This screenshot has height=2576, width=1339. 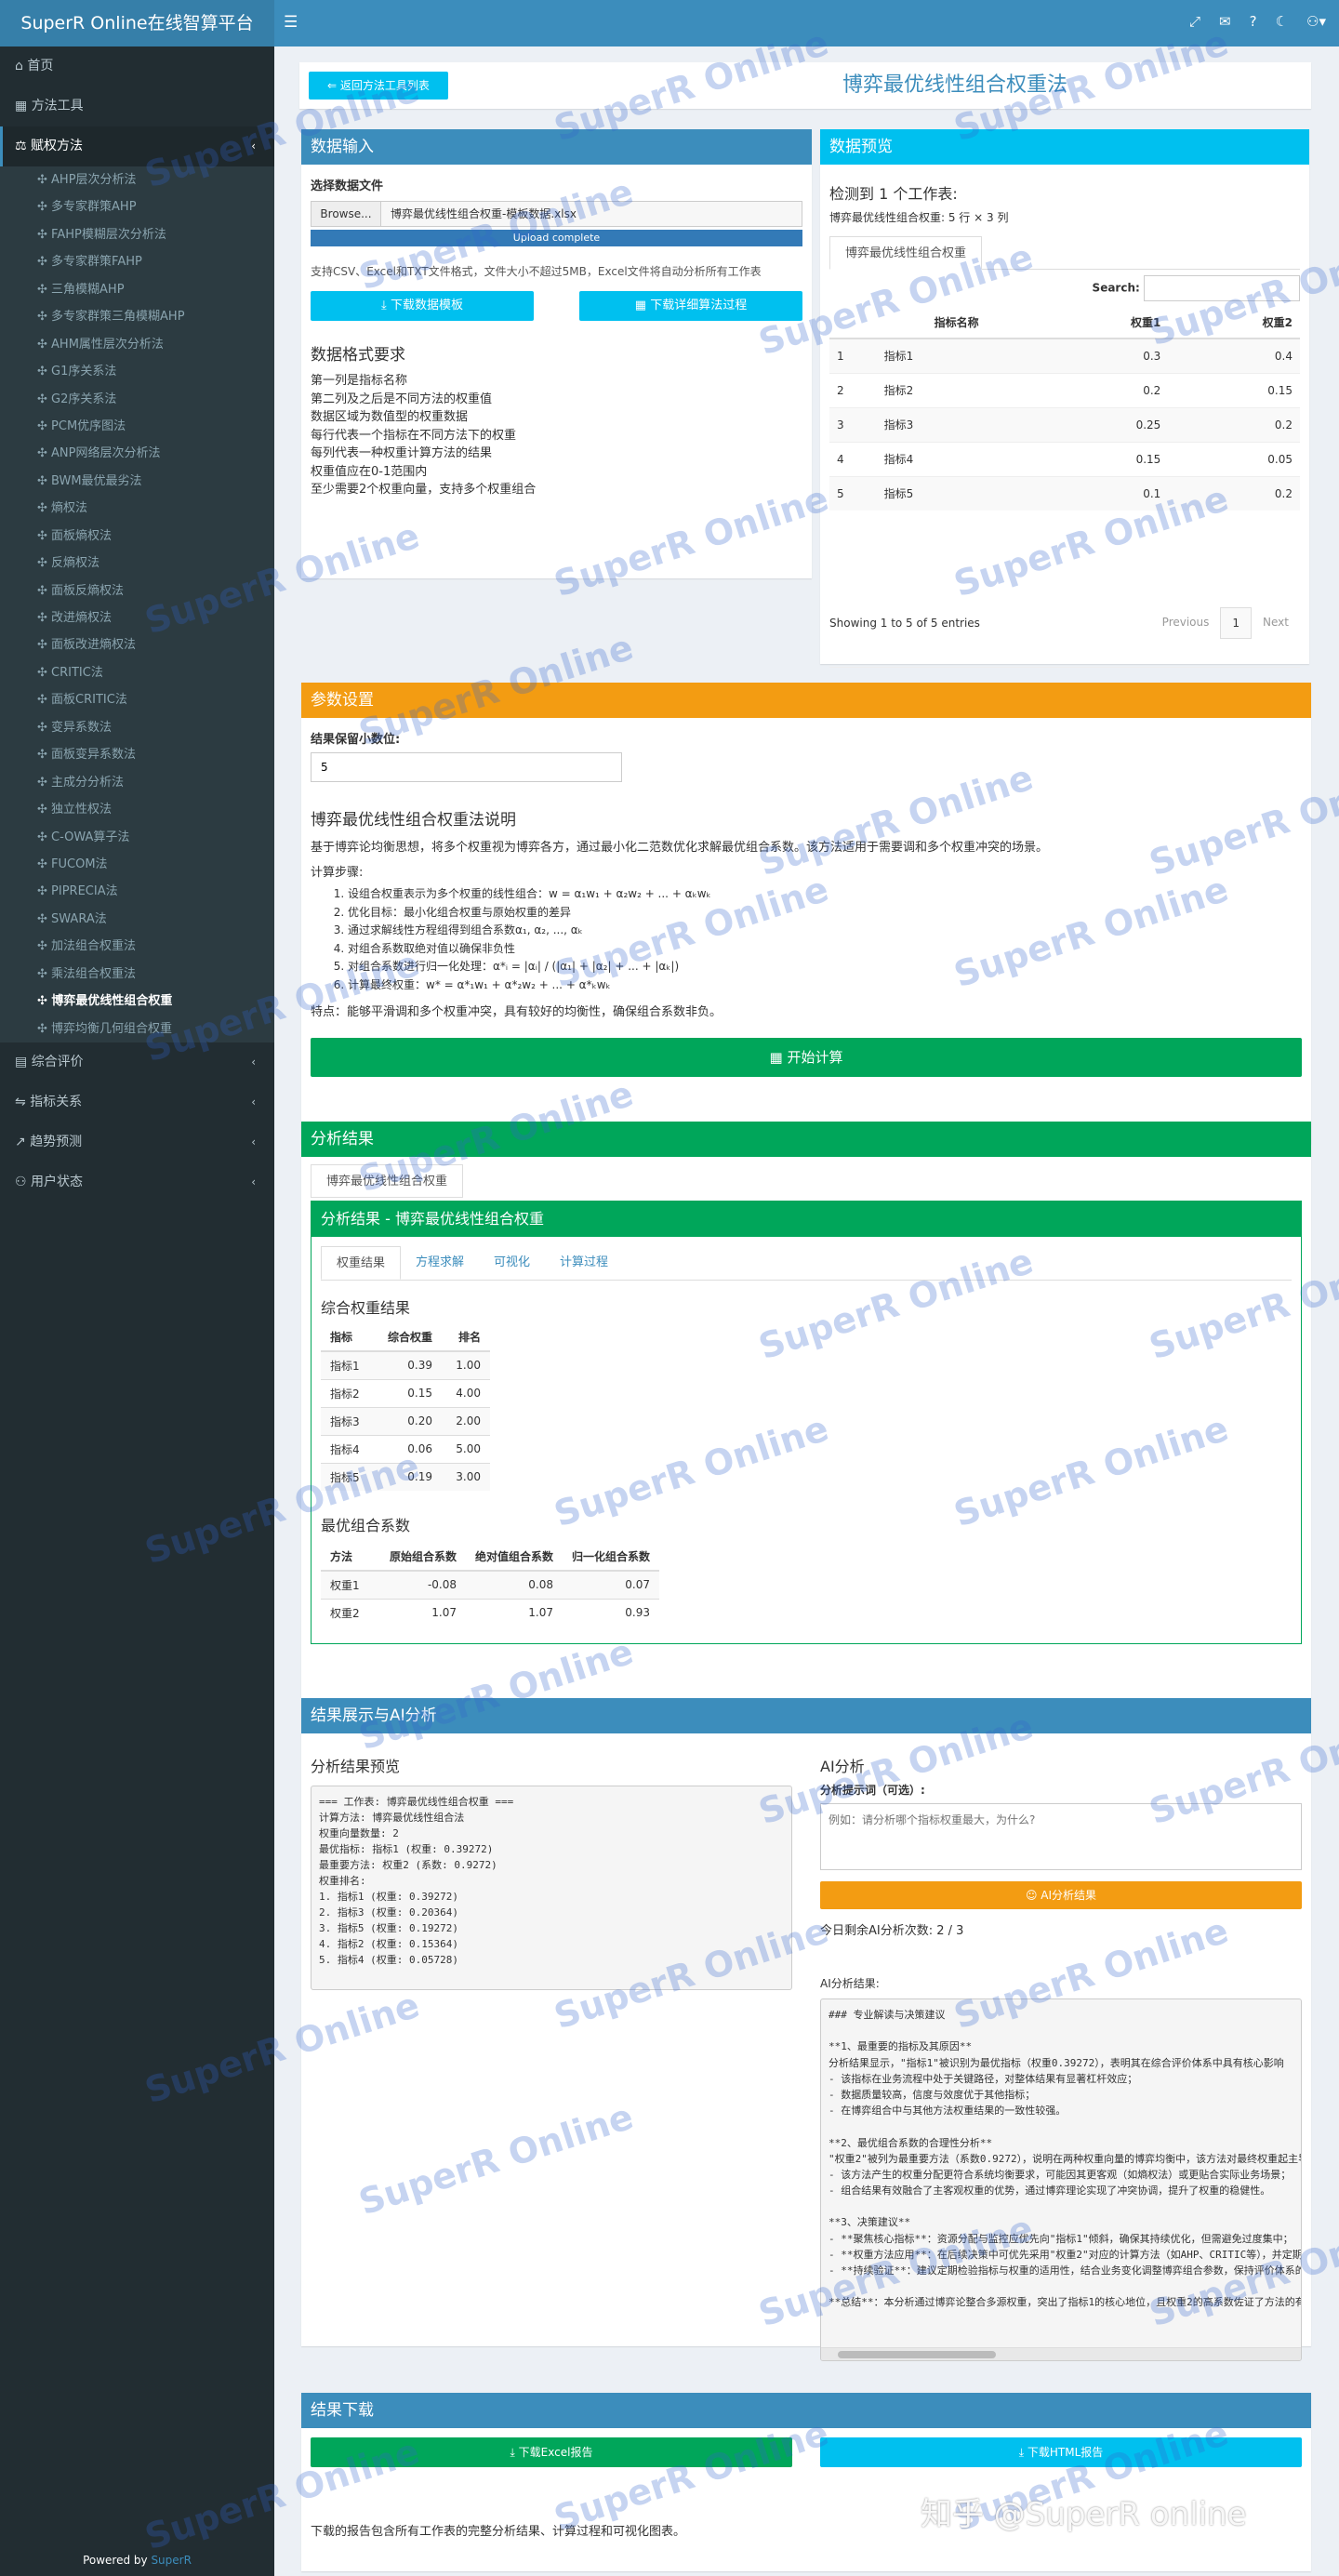 I want to click on sidebar-item-home: ⌂ 首页, so click(x=137, y=66).